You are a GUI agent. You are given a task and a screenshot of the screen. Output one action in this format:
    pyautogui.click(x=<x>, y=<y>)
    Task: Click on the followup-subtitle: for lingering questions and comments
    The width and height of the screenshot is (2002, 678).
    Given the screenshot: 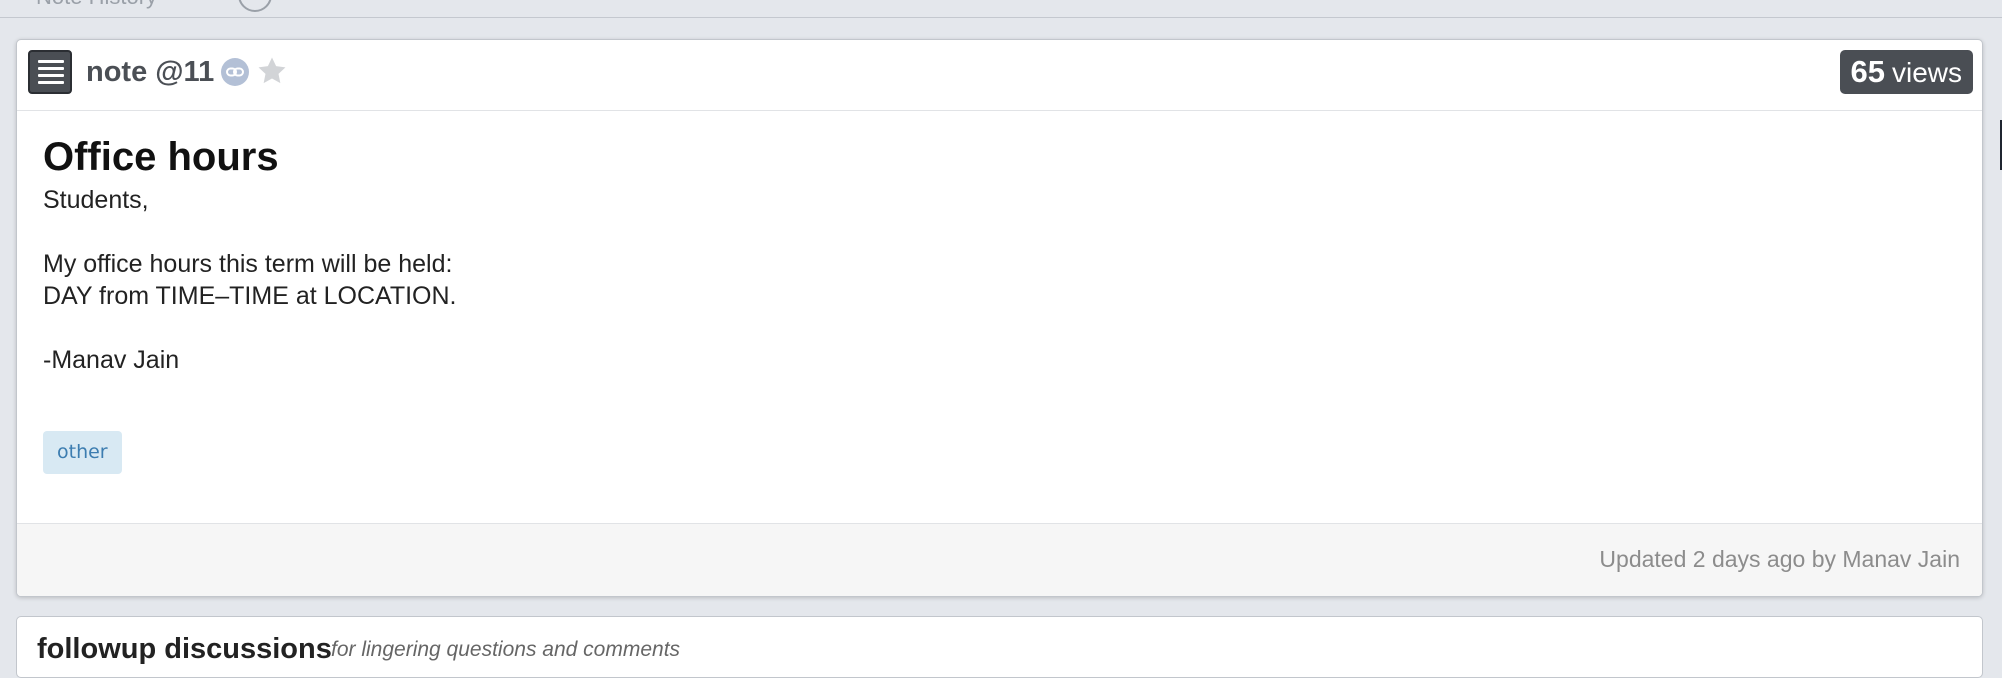 What is the action you would take?
    pyautogui.click(x=506, y=649)
    